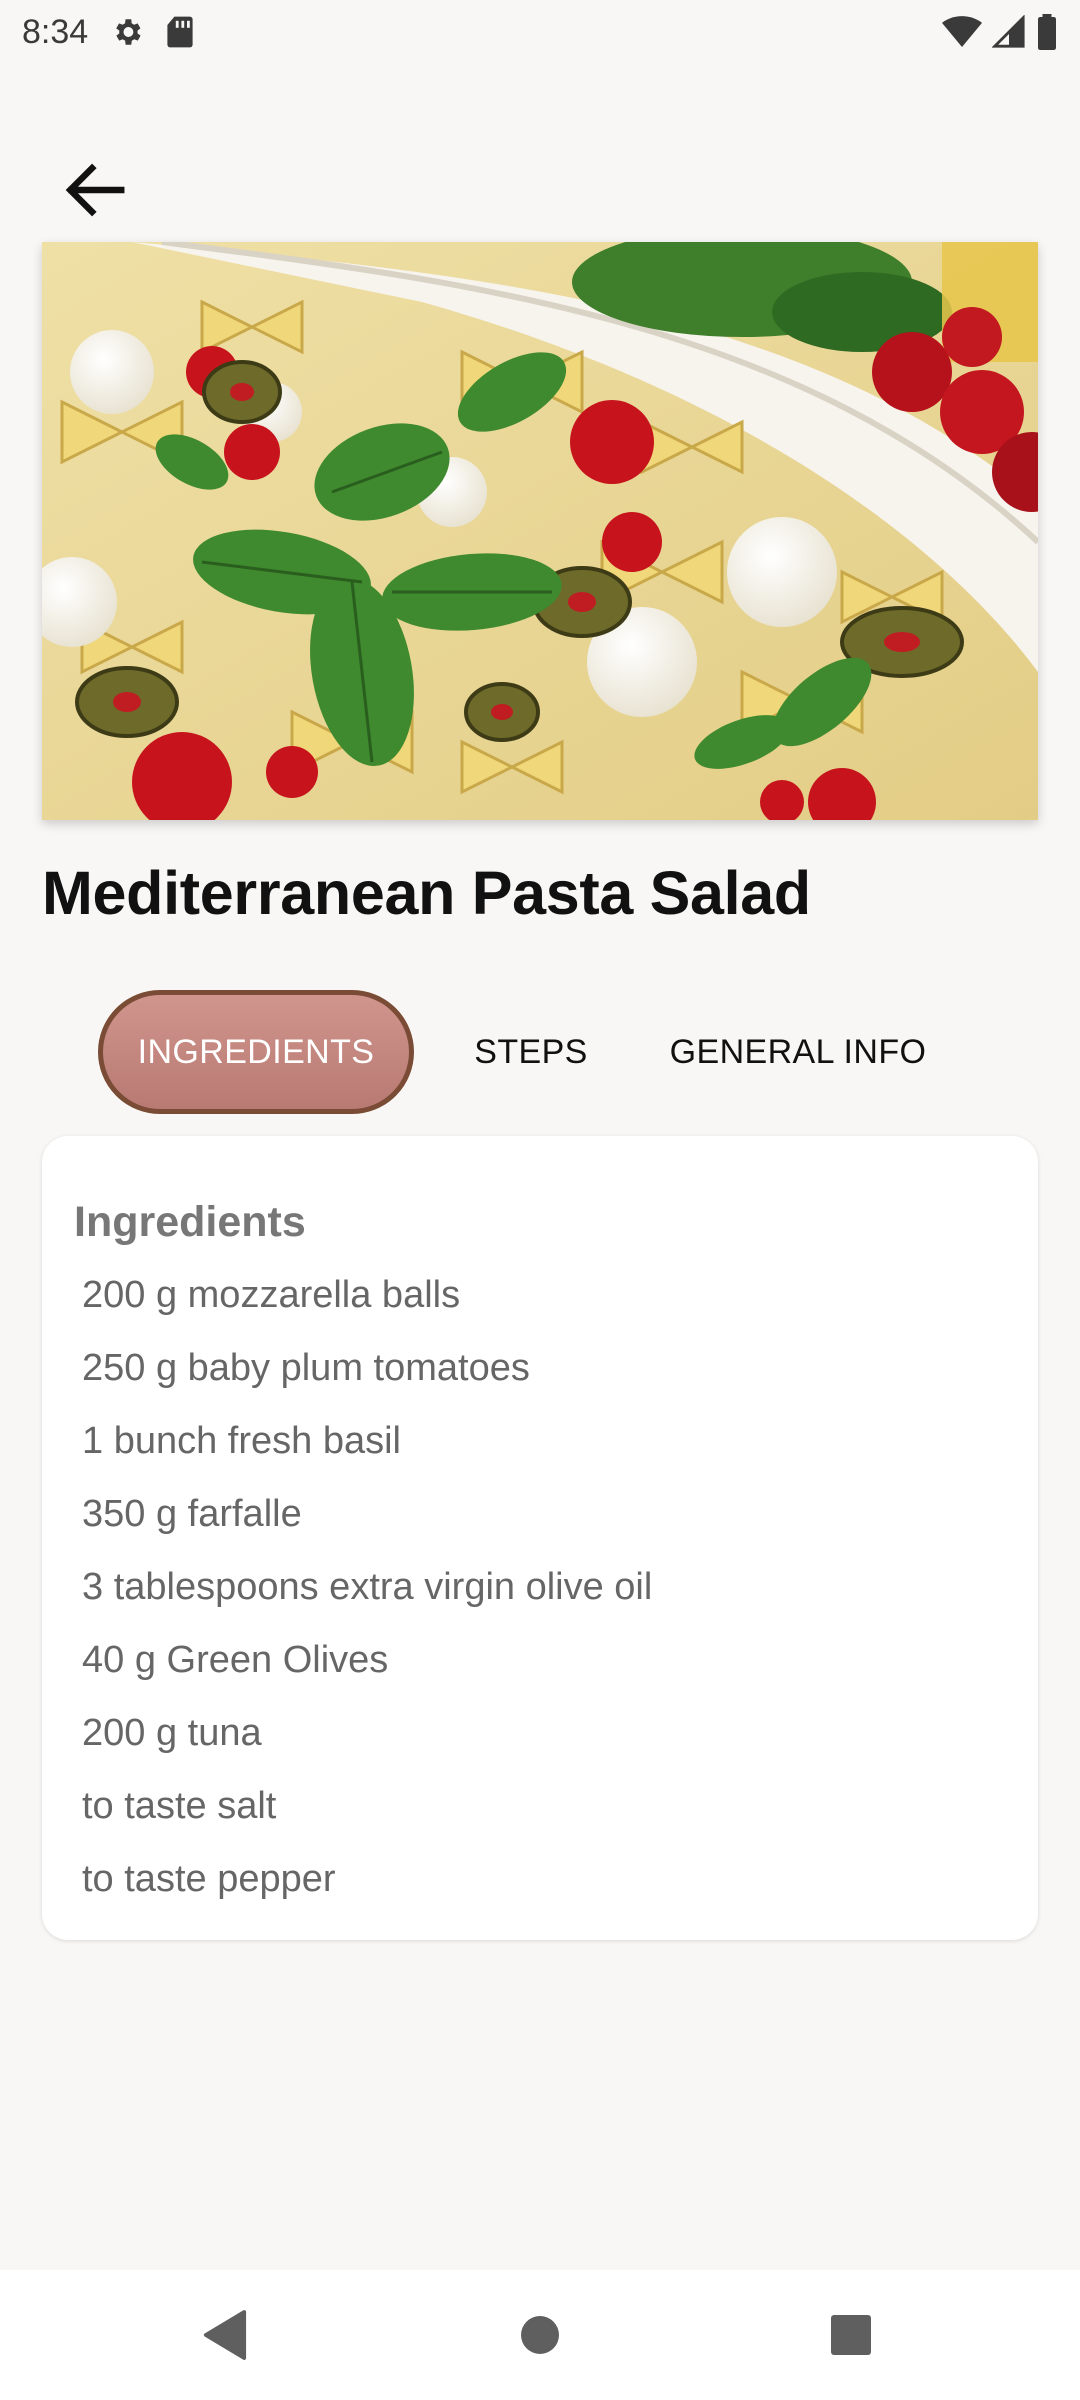 Image resolution: width=1080 pixels, height=2400 pixels. I want to click on ingredients-heading: Ingredients, so click(190, 1222).